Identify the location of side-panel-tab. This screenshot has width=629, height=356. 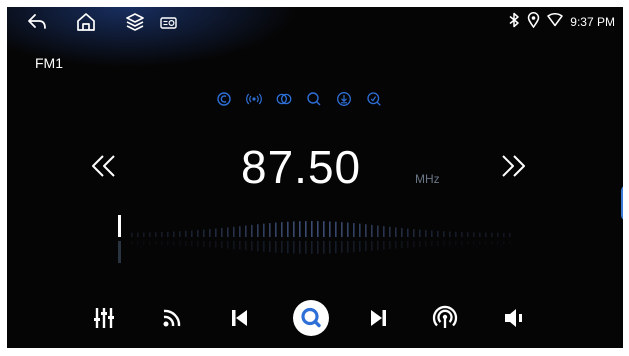
(622, 203).